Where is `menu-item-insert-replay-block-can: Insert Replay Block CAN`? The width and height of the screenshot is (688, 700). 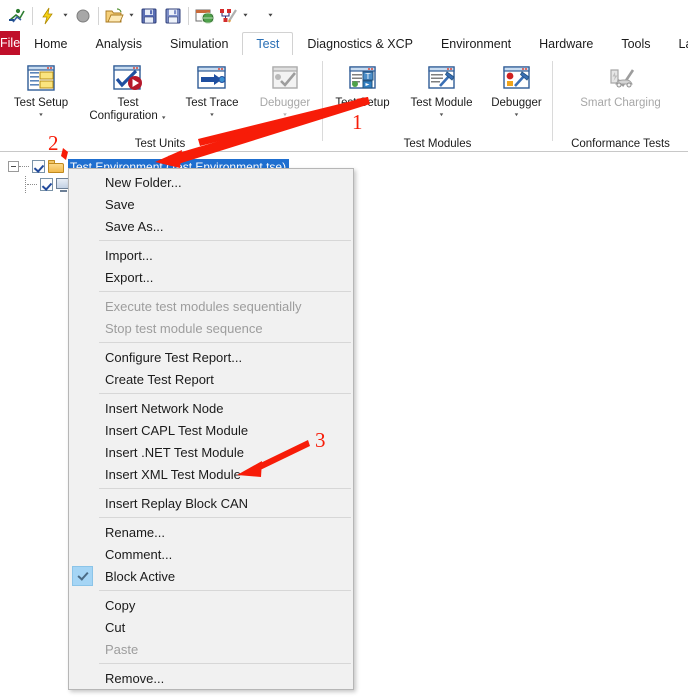
menu-item-insert-replay-block-can: Insert Replay Block CAN is located at coordinates (211, 503).